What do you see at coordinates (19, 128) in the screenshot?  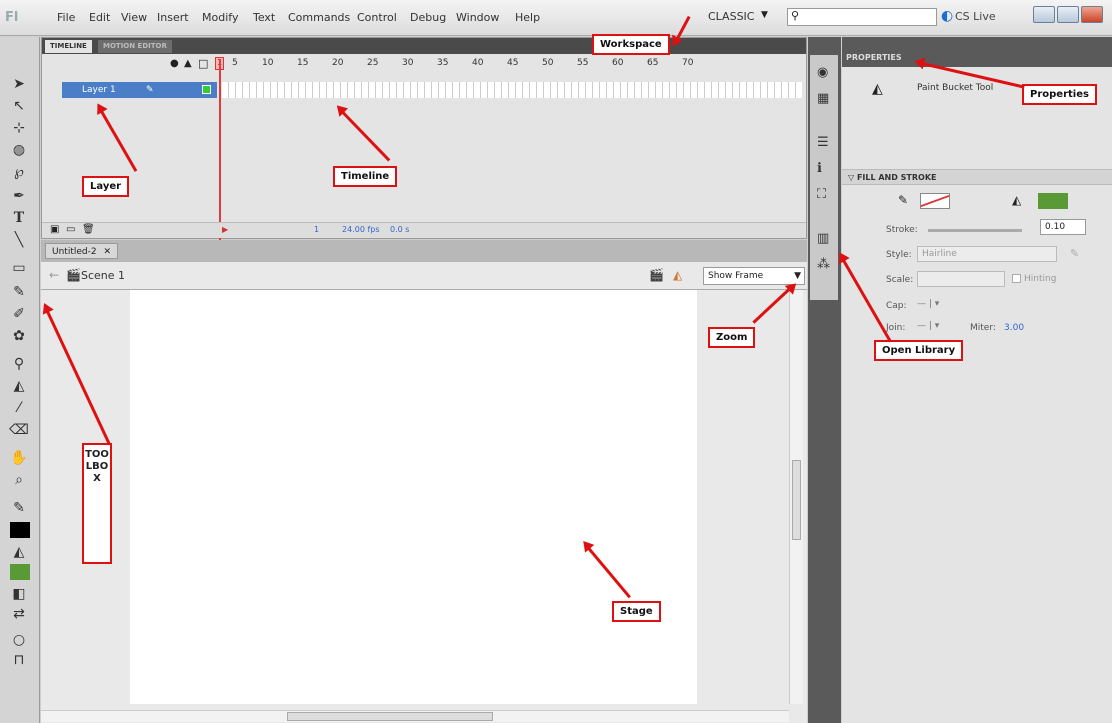 I see `free-transform-icon: ⊹` at bounding box center [19, 128].